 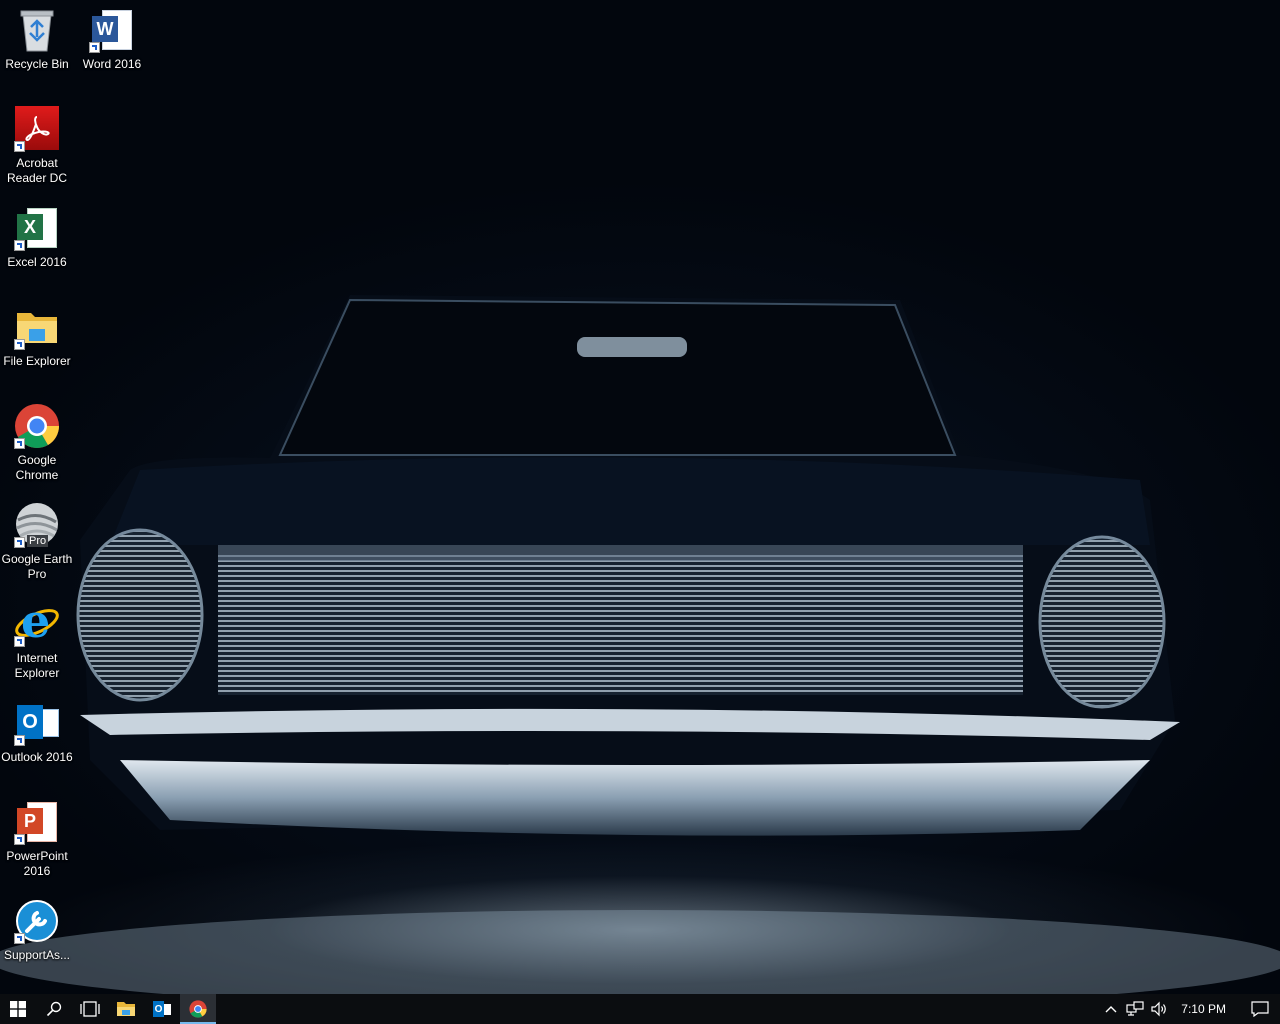 I want to click on desktop-icon-word: W Word 2016, so click(x=112, y=39).